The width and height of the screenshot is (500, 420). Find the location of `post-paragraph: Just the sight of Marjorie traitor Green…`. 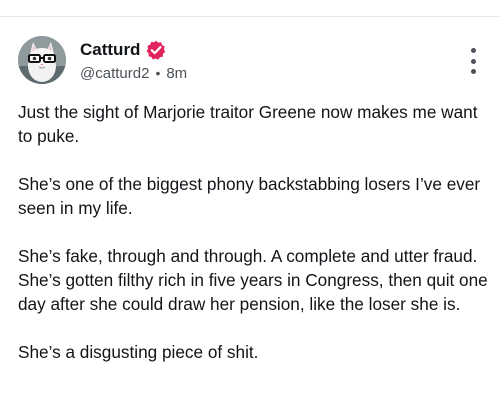

post-paragraph: Just the sight of Marjorie traitor Green… is located at coordinates (248, 124).